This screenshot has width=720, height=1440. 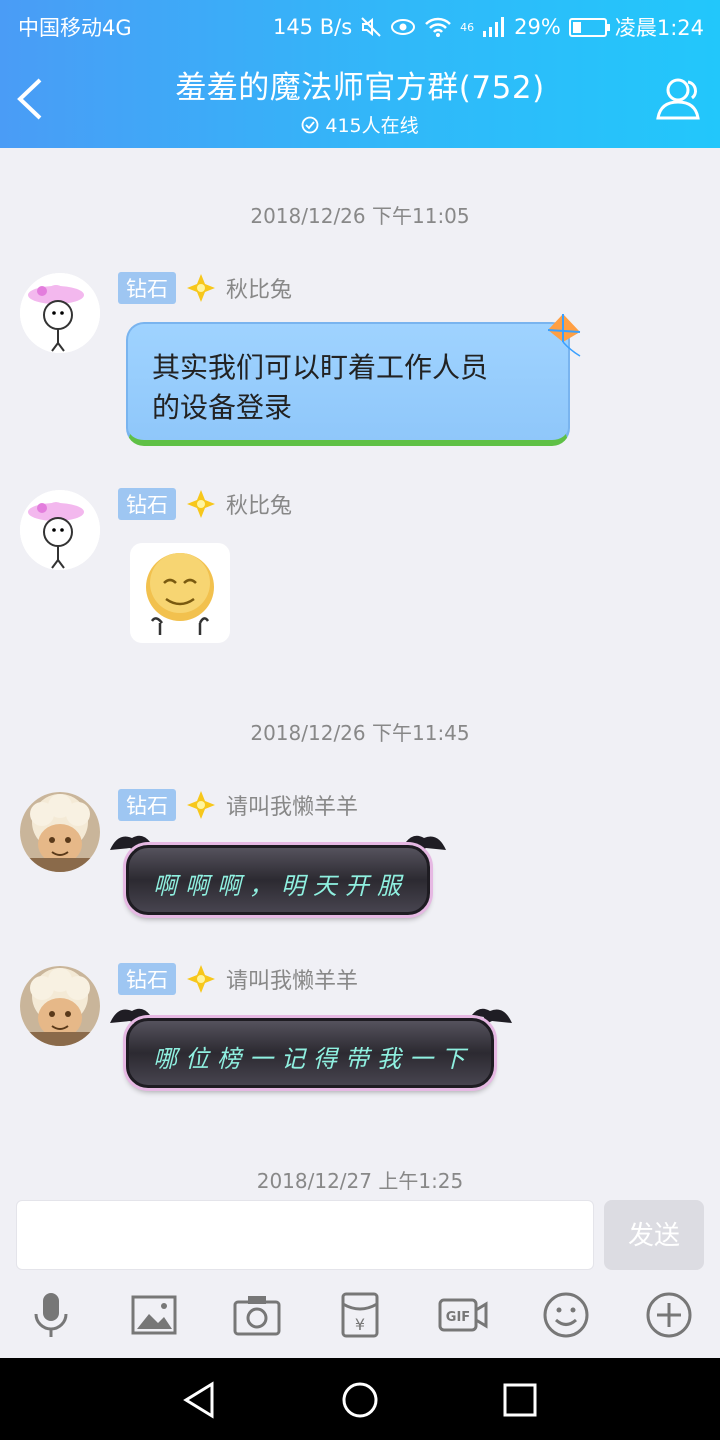 I want to click on signal-icon, so click(x=494, y=27).